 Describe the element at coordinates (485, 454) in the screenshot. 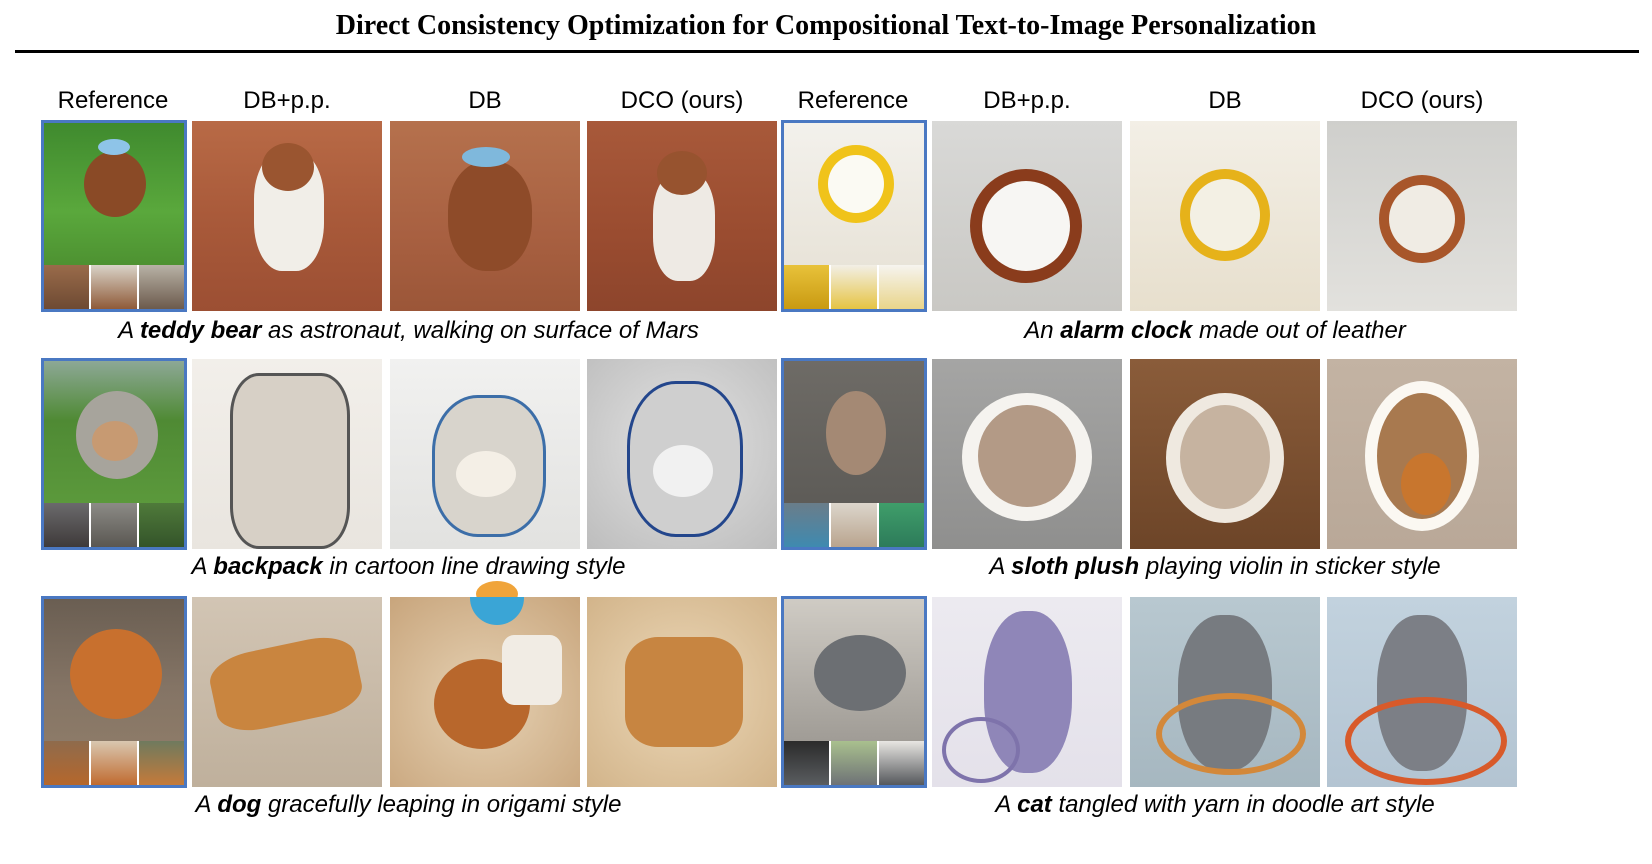

I see `image-backpack-db` at that location.